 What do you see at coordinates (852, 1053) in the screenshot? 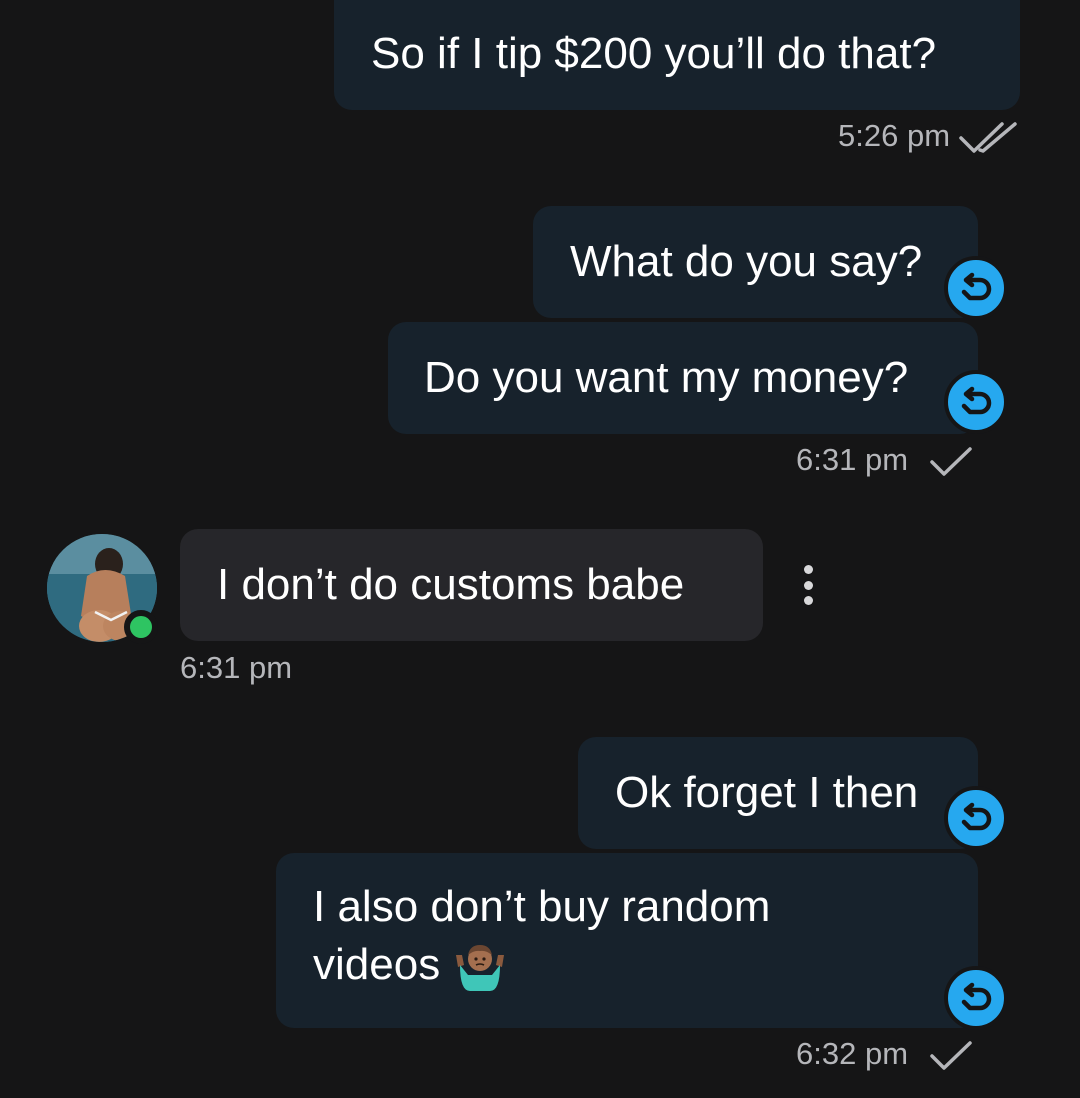
I see `message-timestamp: 6:32 pm` at bounding box center [852, 1053].